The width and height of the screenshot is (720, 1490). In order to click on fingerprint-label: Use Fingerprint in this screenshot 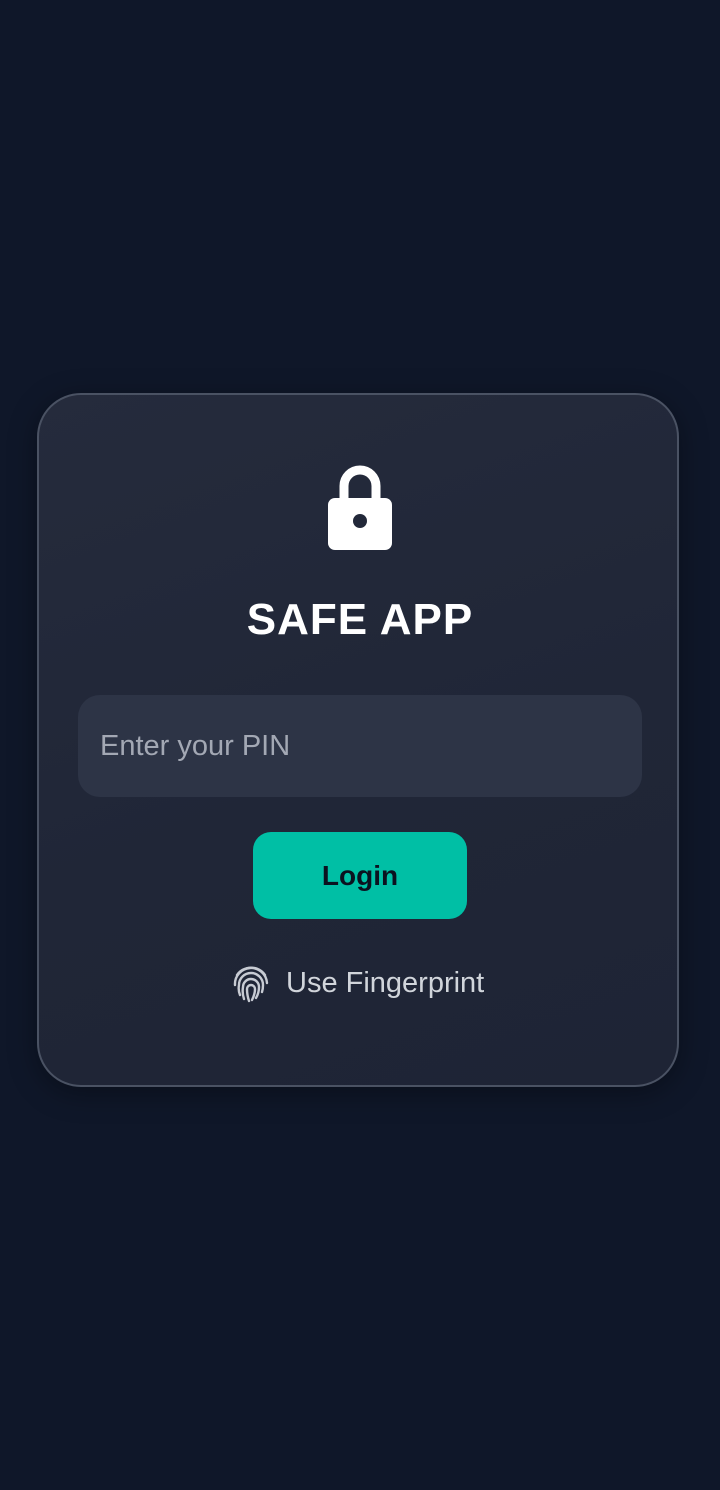, I will do `click(385, 983)`.